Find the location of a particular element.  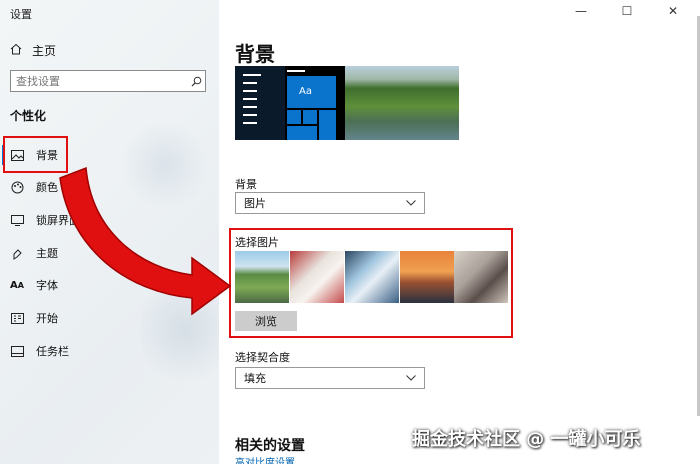

sidebar-item-label: 主题 is located at coordinates (47, 253).